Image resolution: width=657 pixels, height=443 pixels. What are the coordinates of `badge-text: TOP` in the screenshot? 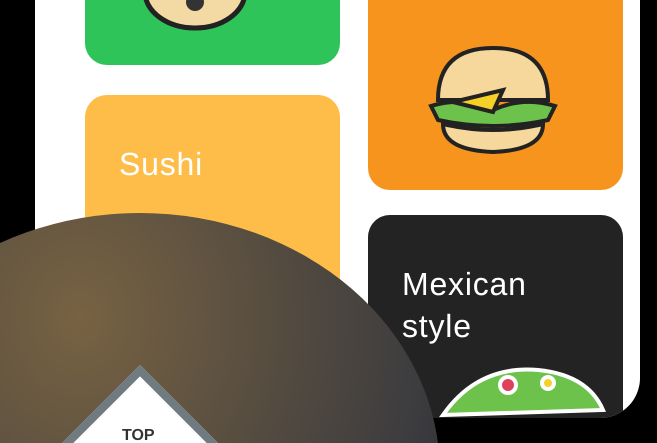 It's located at (138, 435).